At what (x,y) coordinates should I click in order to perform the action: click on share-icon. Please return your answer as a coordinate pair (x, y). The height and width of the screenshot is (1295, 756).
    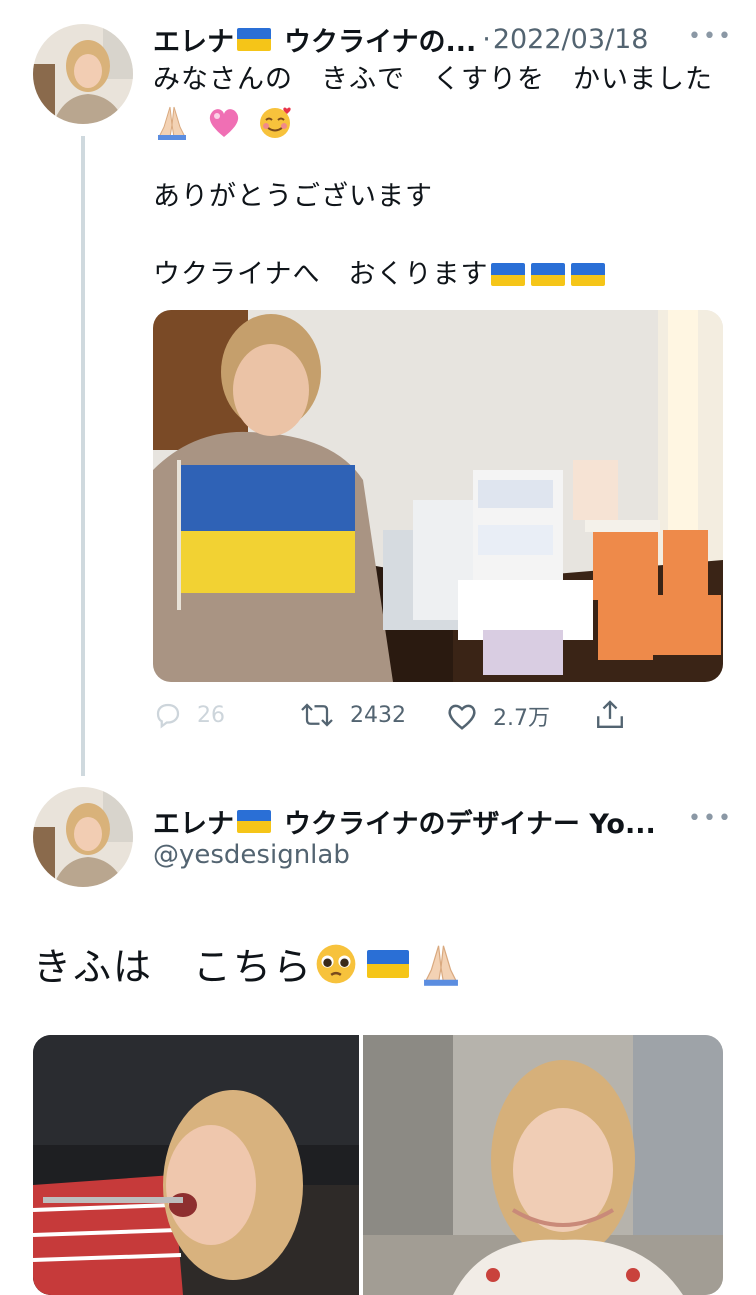
    Looking at the image, I should click on (610, 714).